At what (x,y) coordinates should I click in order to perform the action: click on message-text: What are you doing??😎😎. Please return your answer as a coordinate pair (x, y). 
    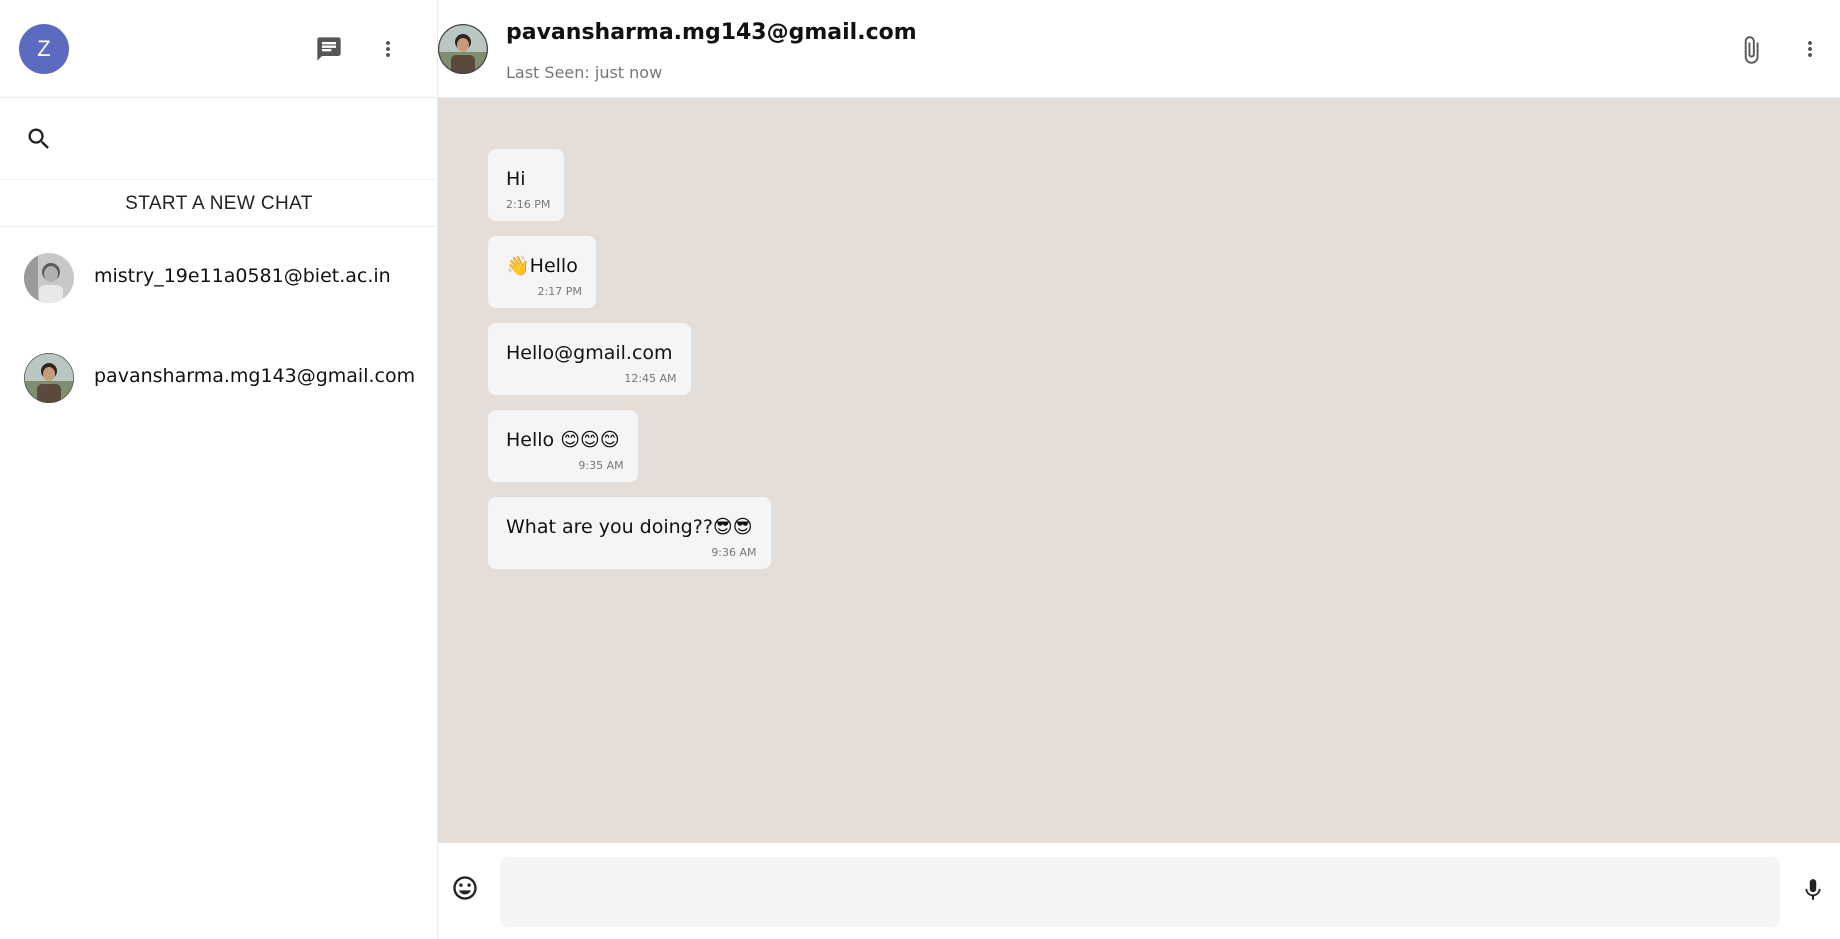
    Looking at the image, I should click on (629, 527).